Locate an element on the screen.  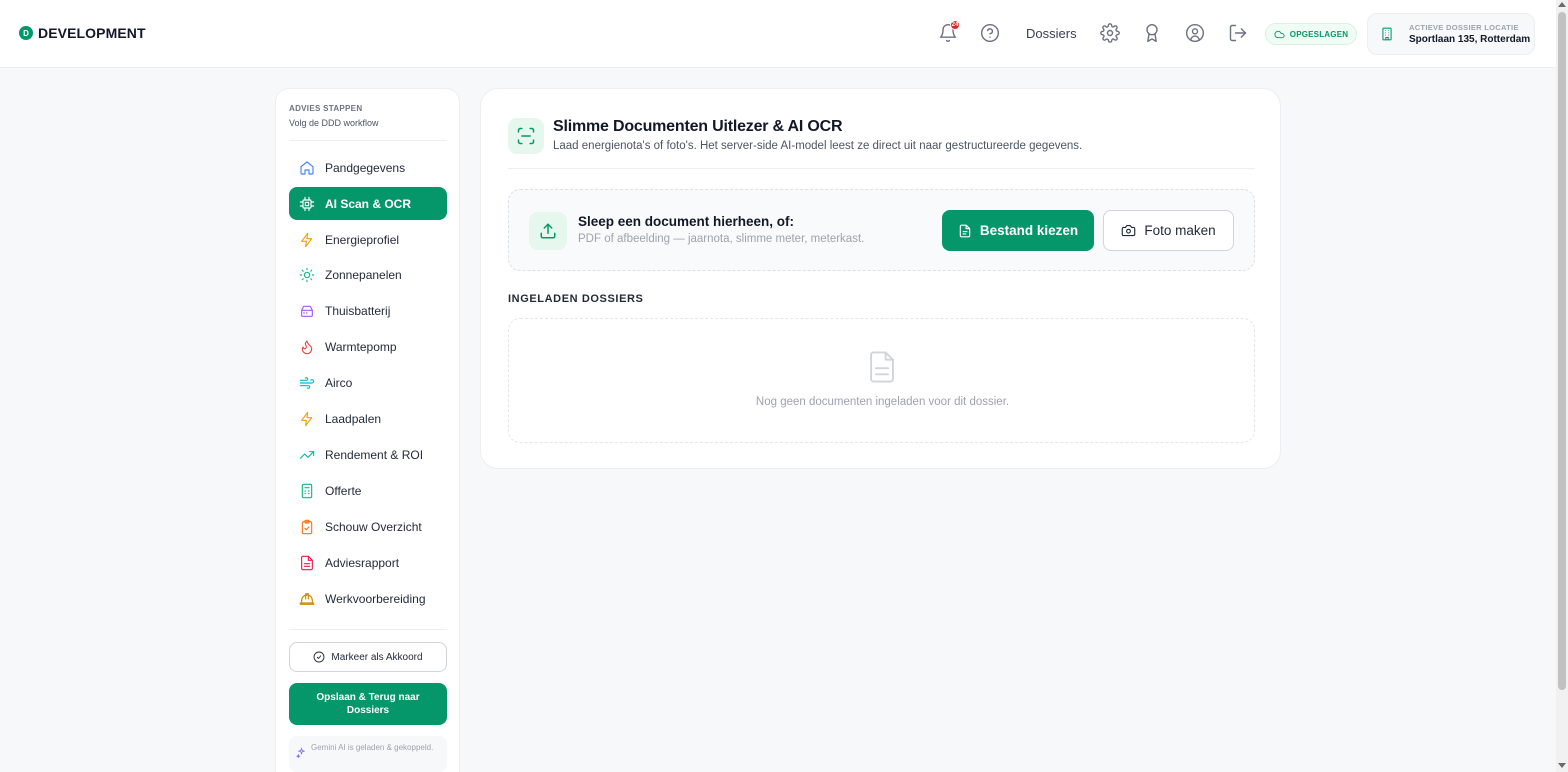
sidebar-item-energieprofiel: Energieprofiel is located at coordinates (368, 239).